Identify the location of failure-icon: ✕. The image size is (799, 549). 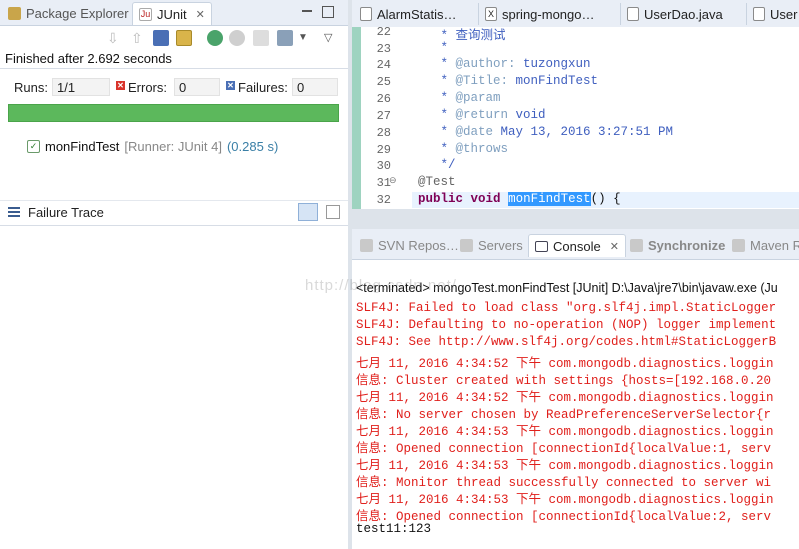
(230, 85).